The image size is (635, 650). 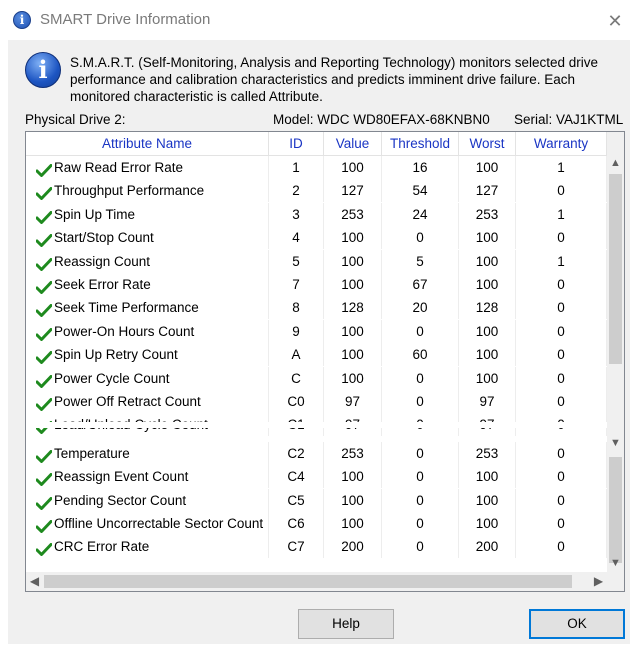 What do you see at coordinates (296, 143) in the screenshot?
I see `column-header-id: ID` at bounding box center [296, 143].